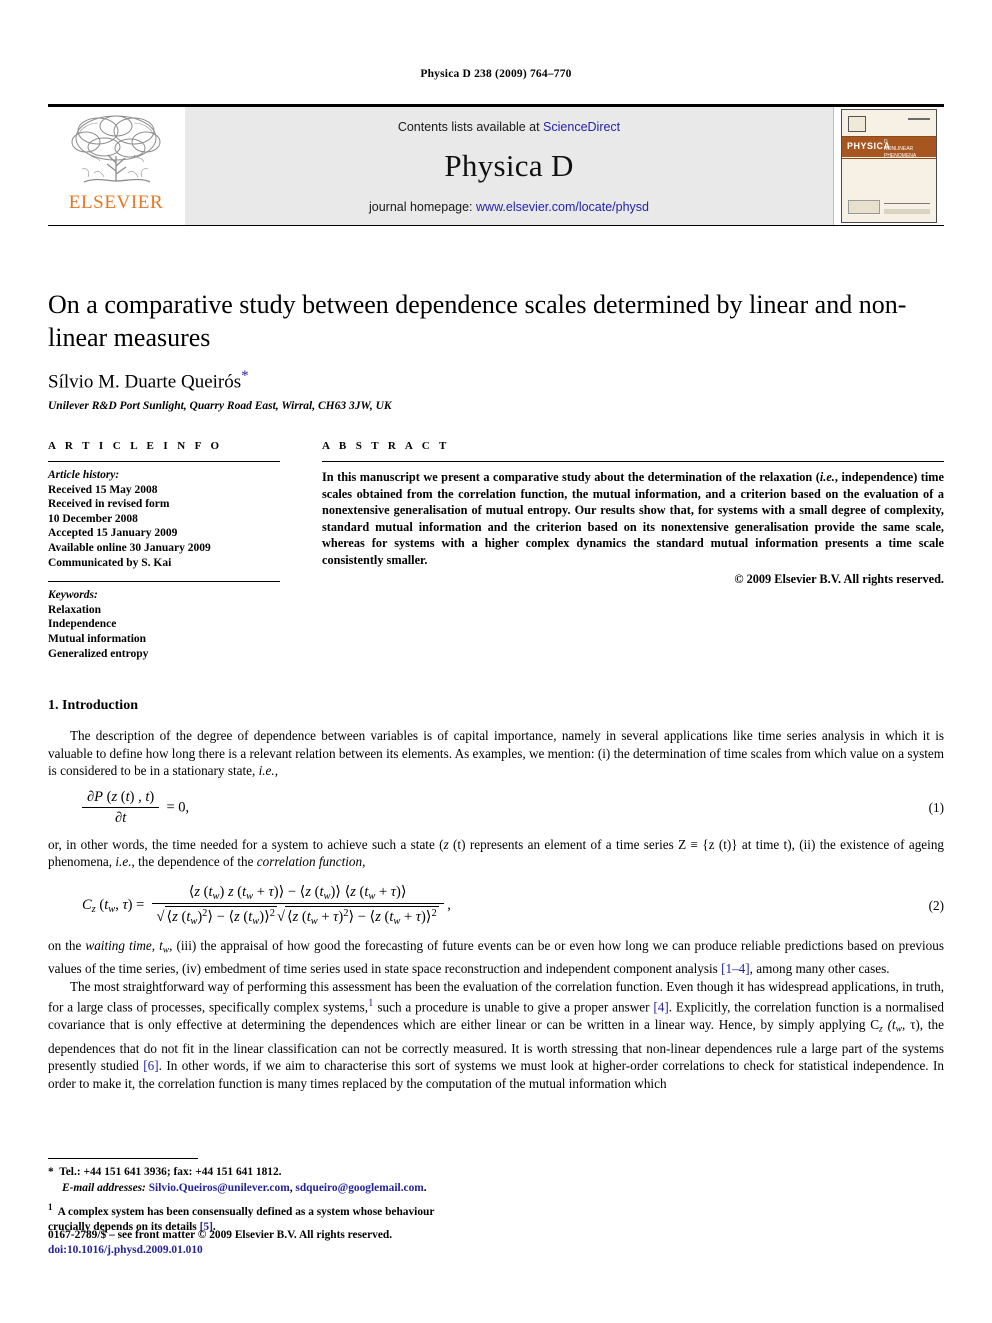  I want to click on section-heading-introduction: 1. Introduction, so click(93, 705).